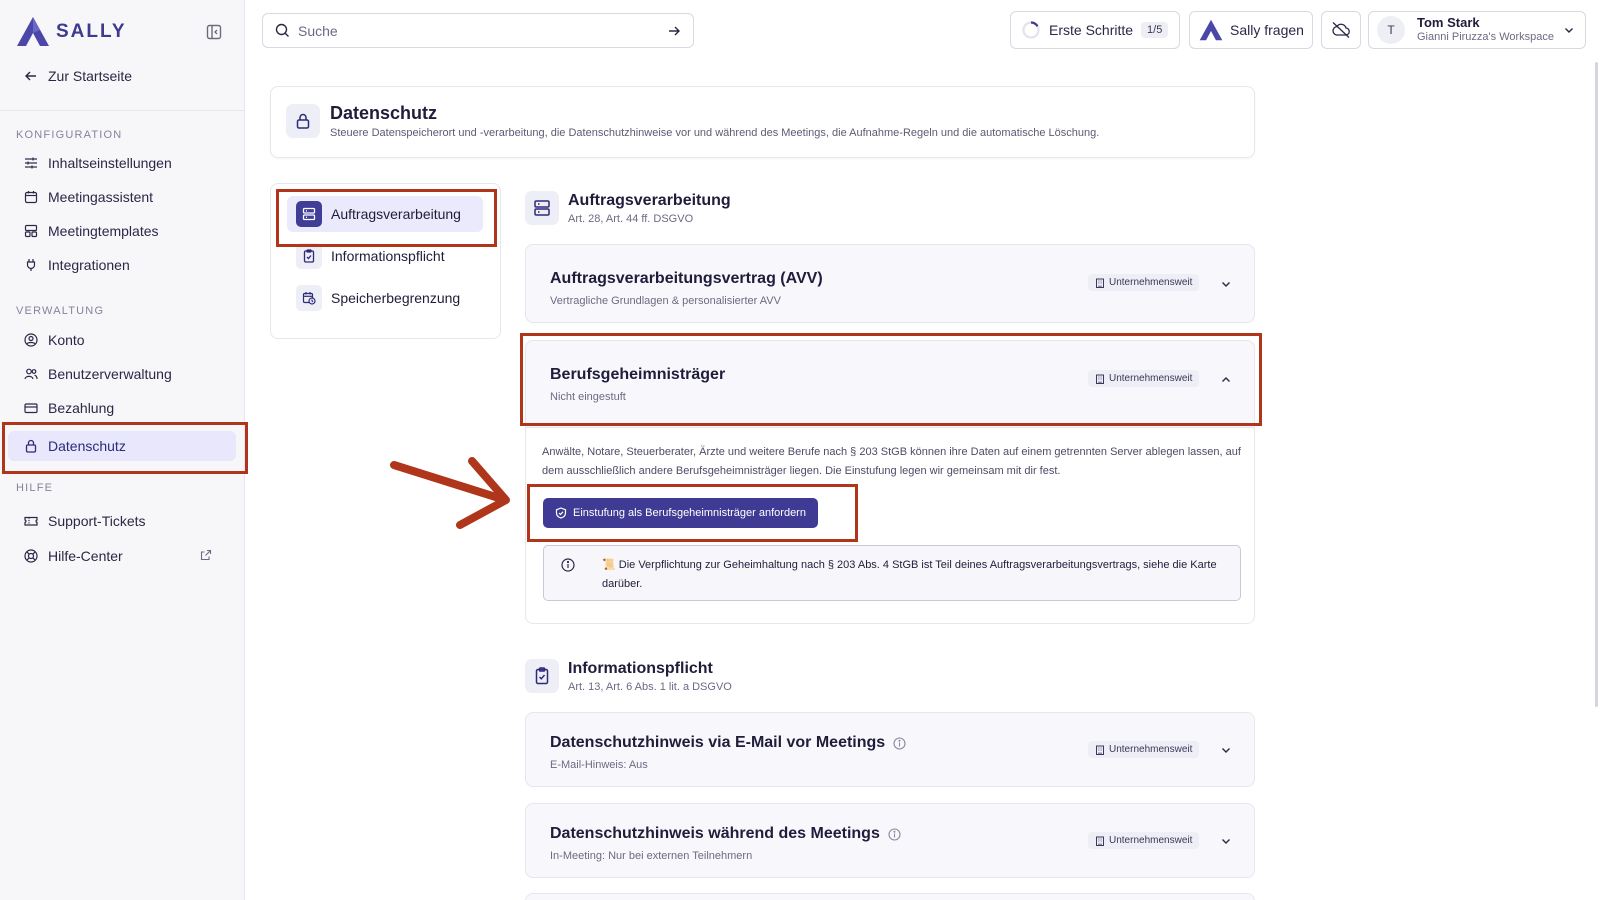 This screenshot has width=1600, height=900. I want to click on users-icon, so click(31, 374).